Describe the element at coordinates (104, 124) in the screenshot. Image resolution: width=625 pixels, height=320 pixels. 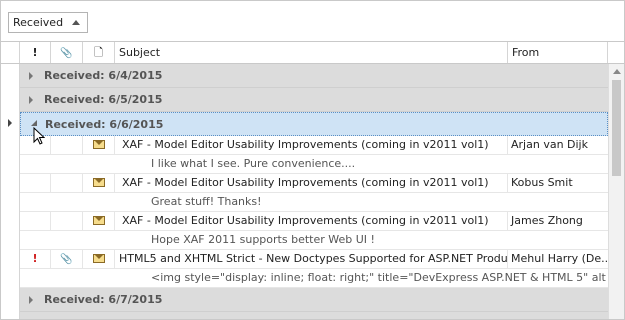
I see `group-row-label: Received: 6/6/2015` at that location.